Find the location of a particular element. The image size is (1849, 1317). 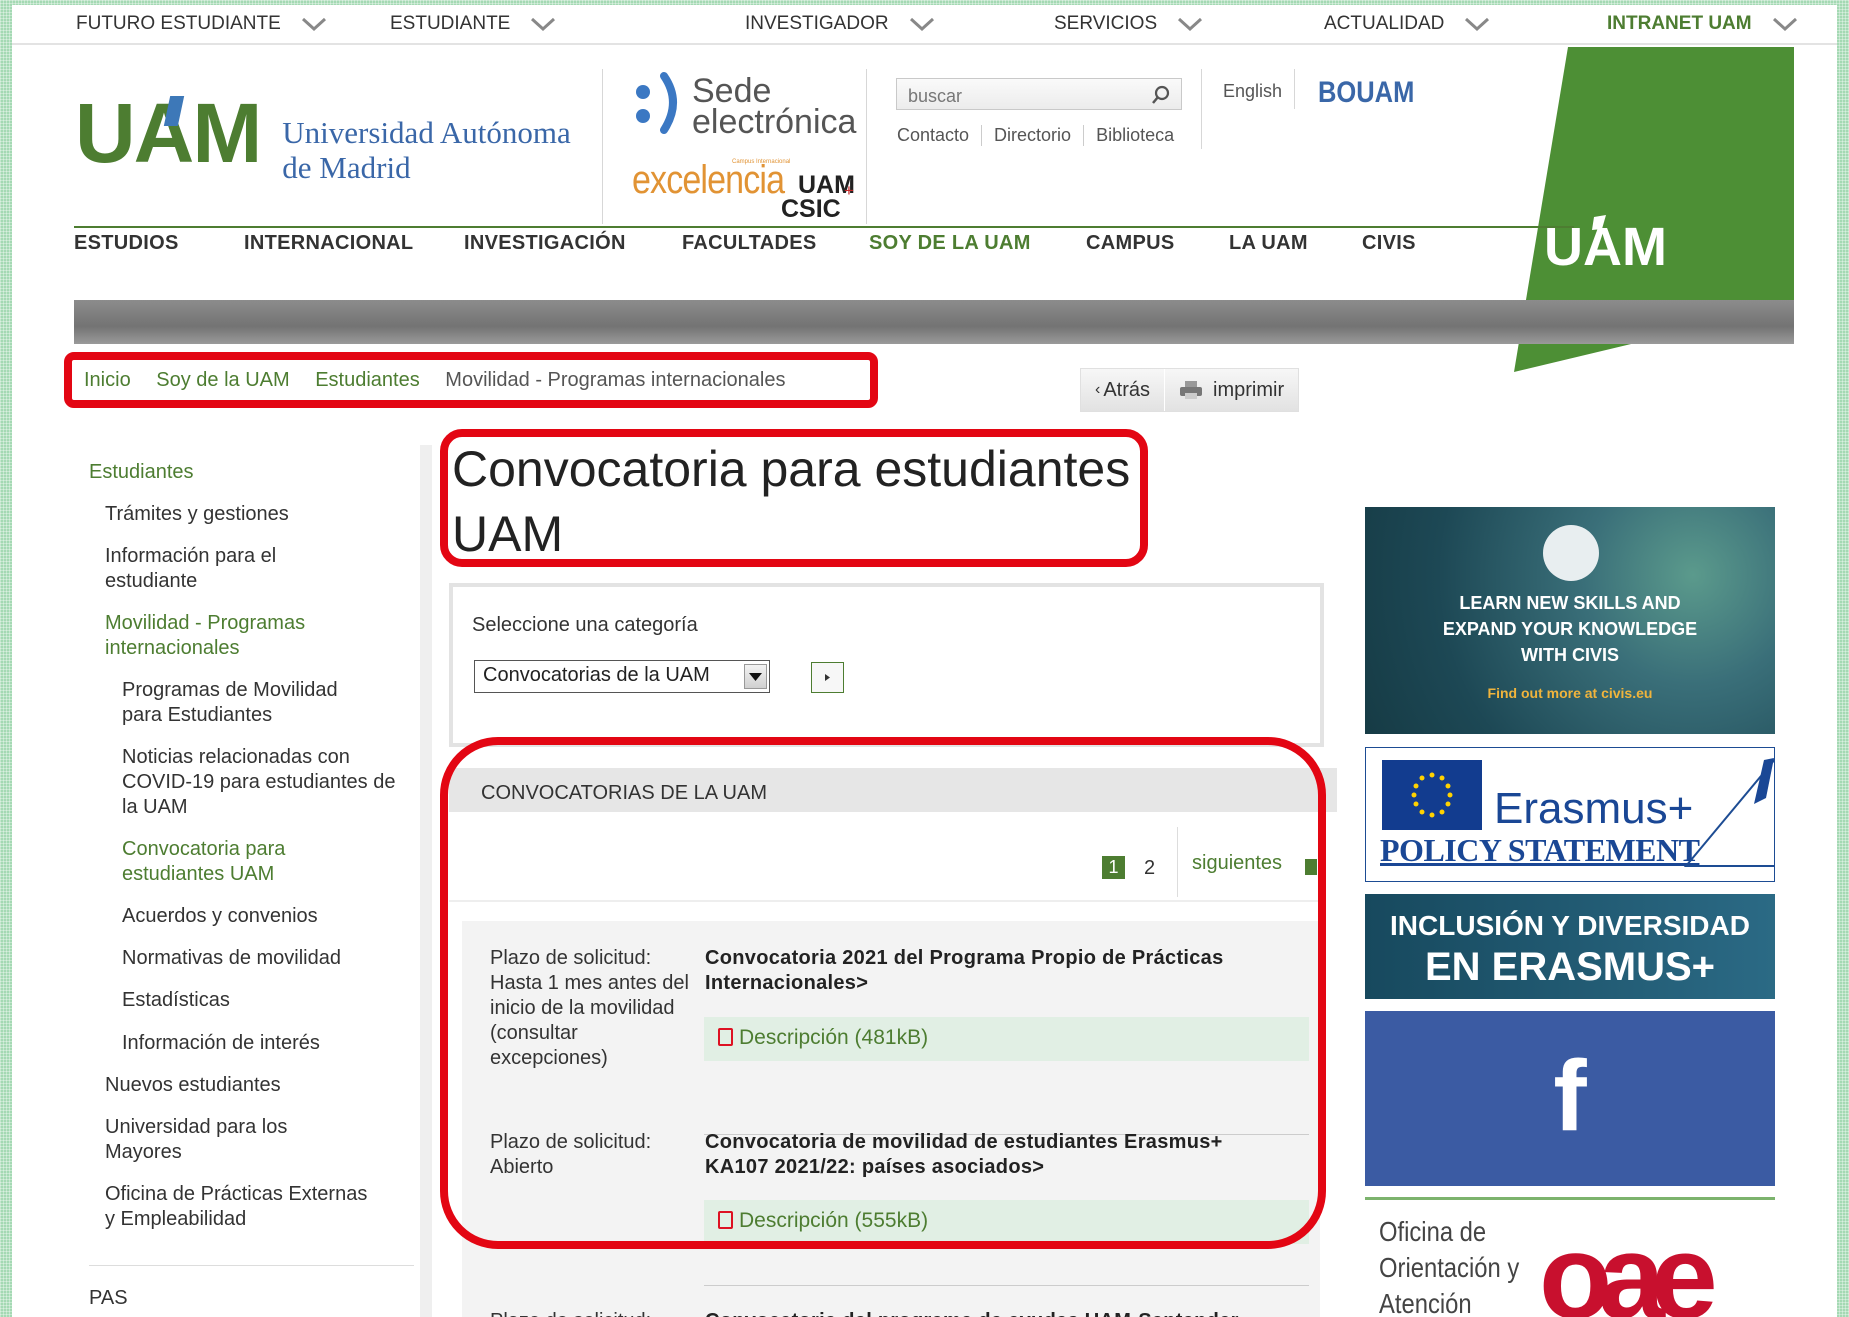

inclusion-line-1: INCLUSIÓN Y DIVERSIDAD is located at coordinates (1570, 925).